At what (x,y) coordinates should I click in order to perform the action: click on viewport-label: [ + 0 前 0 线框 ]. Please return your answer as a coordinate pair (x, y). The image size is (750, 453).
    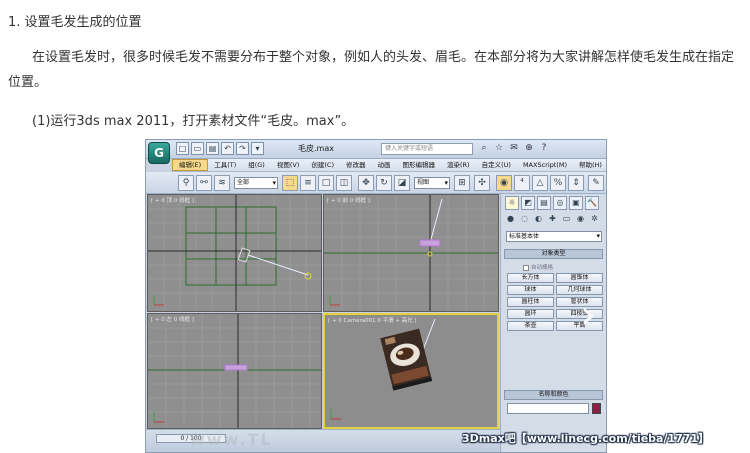
    Looking at the image, I should click on (348, 201).